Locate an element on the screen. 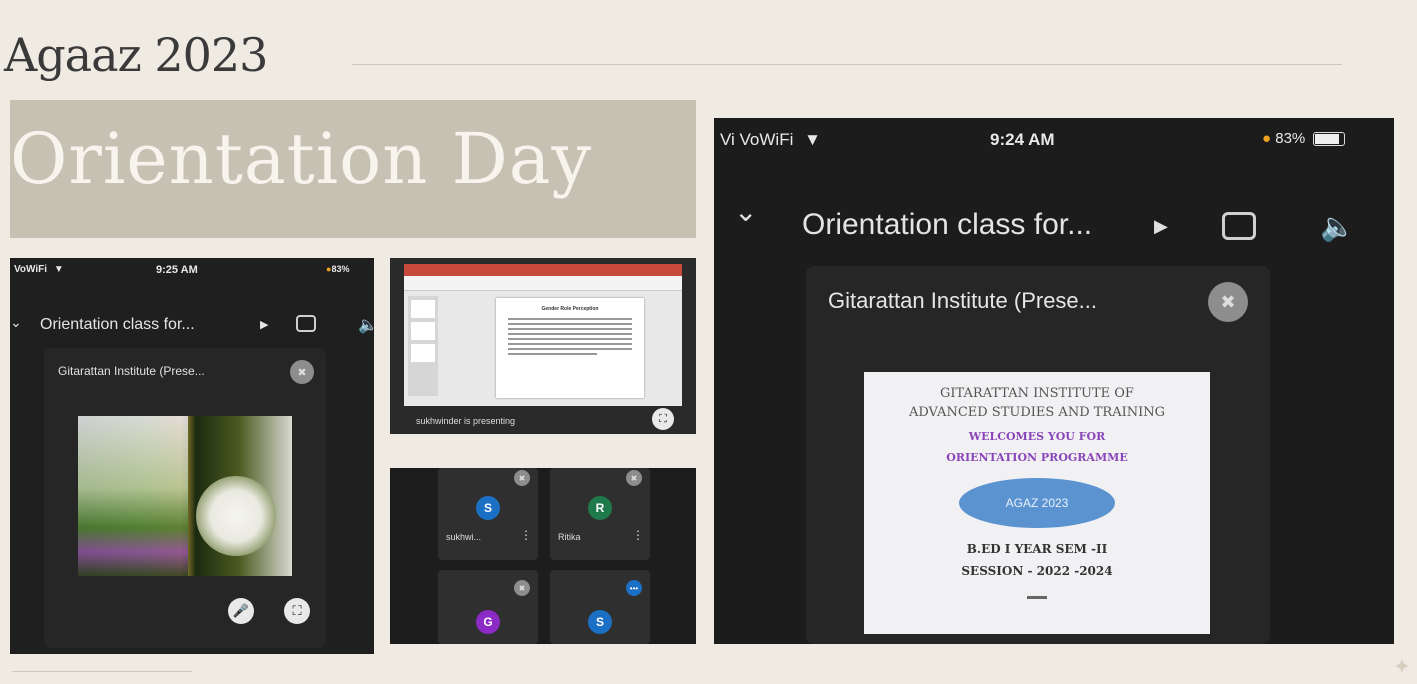  heading-divider is located at coordinates (847, 64).